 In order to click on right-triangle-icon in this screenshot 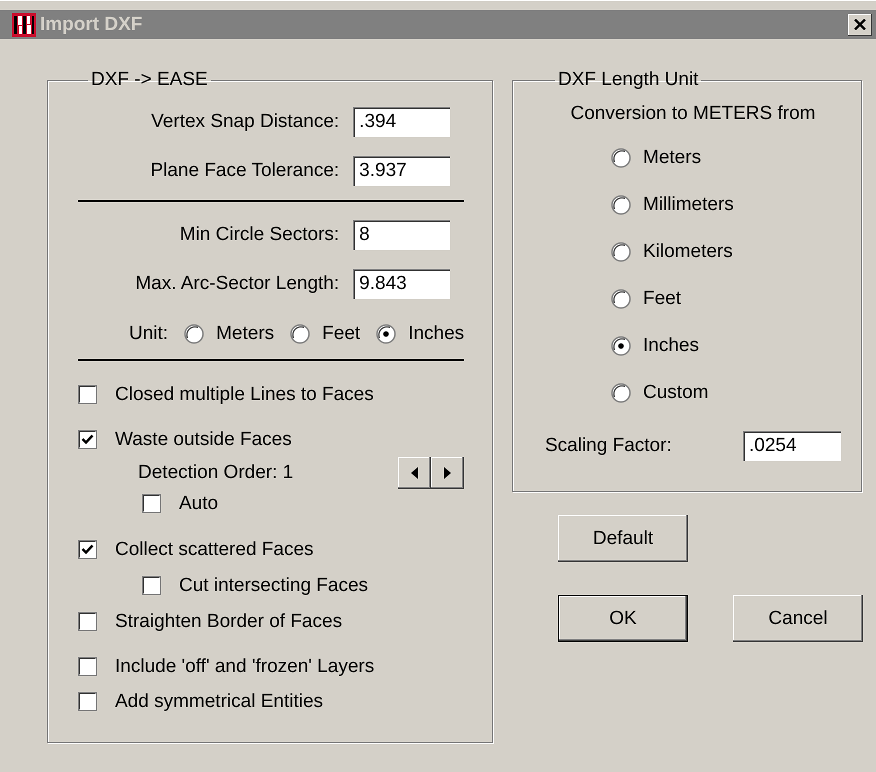, I will do `click(448, 473)`.